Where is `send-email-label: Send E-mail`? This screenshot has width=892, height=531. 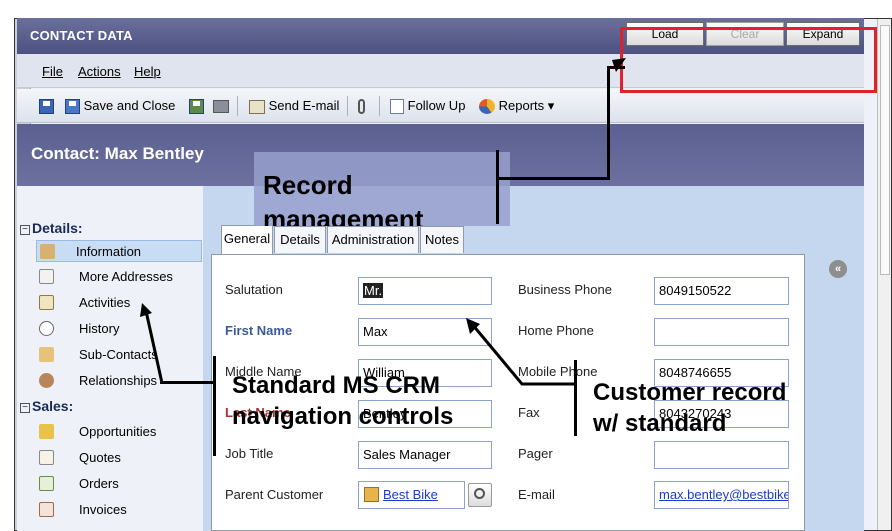
send-email-label: Send E-mail is located at coordinates (304, 105).